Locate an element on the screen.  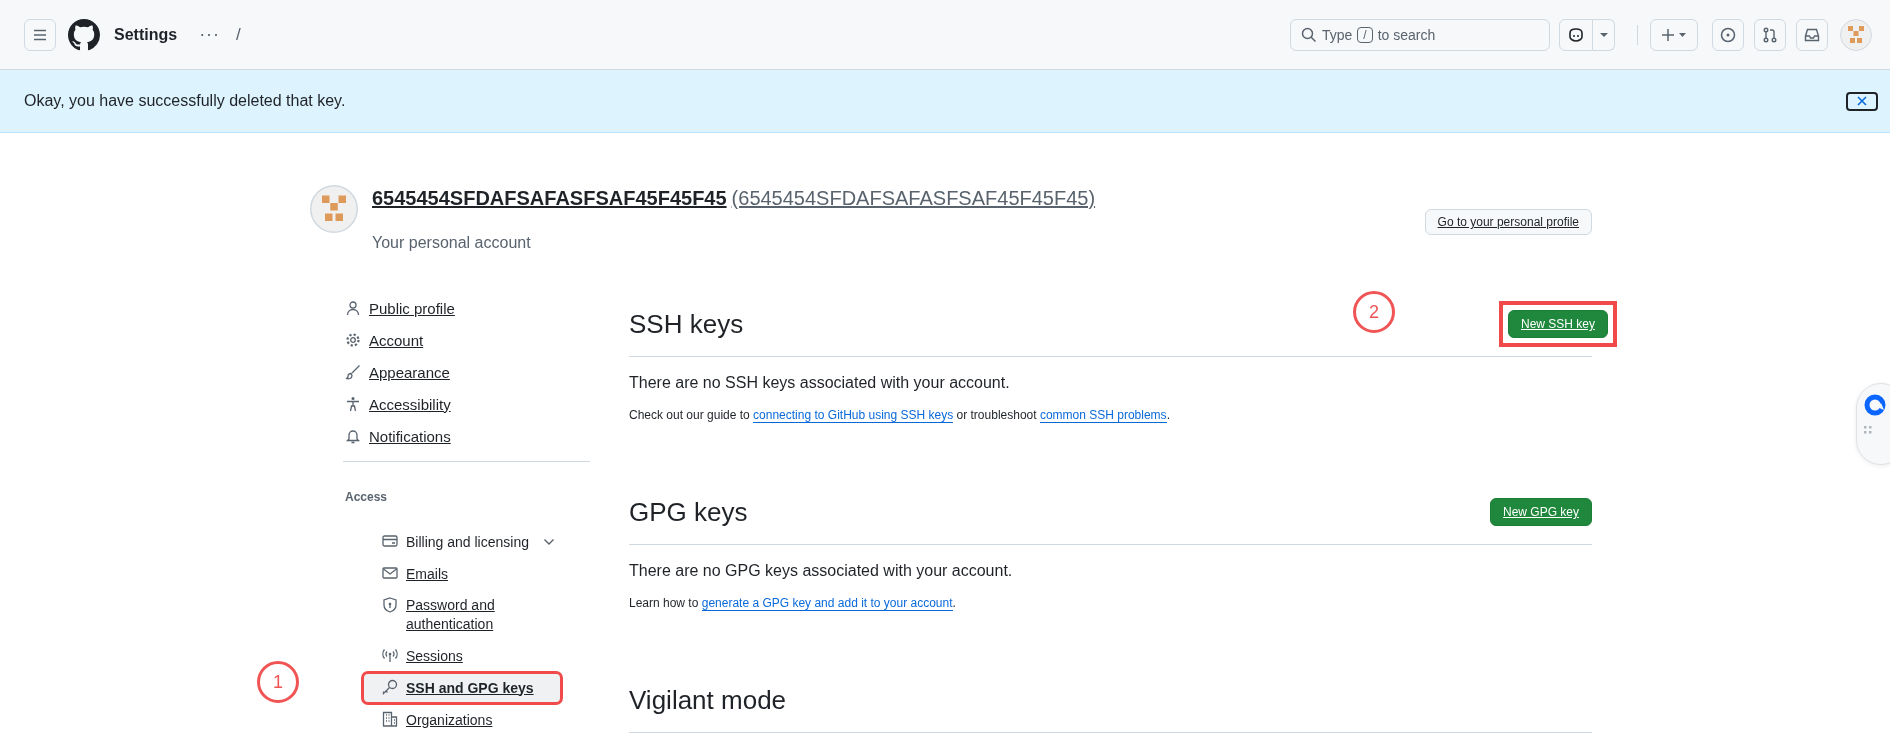
page-title: Settings is located at coordinates (146, 34).